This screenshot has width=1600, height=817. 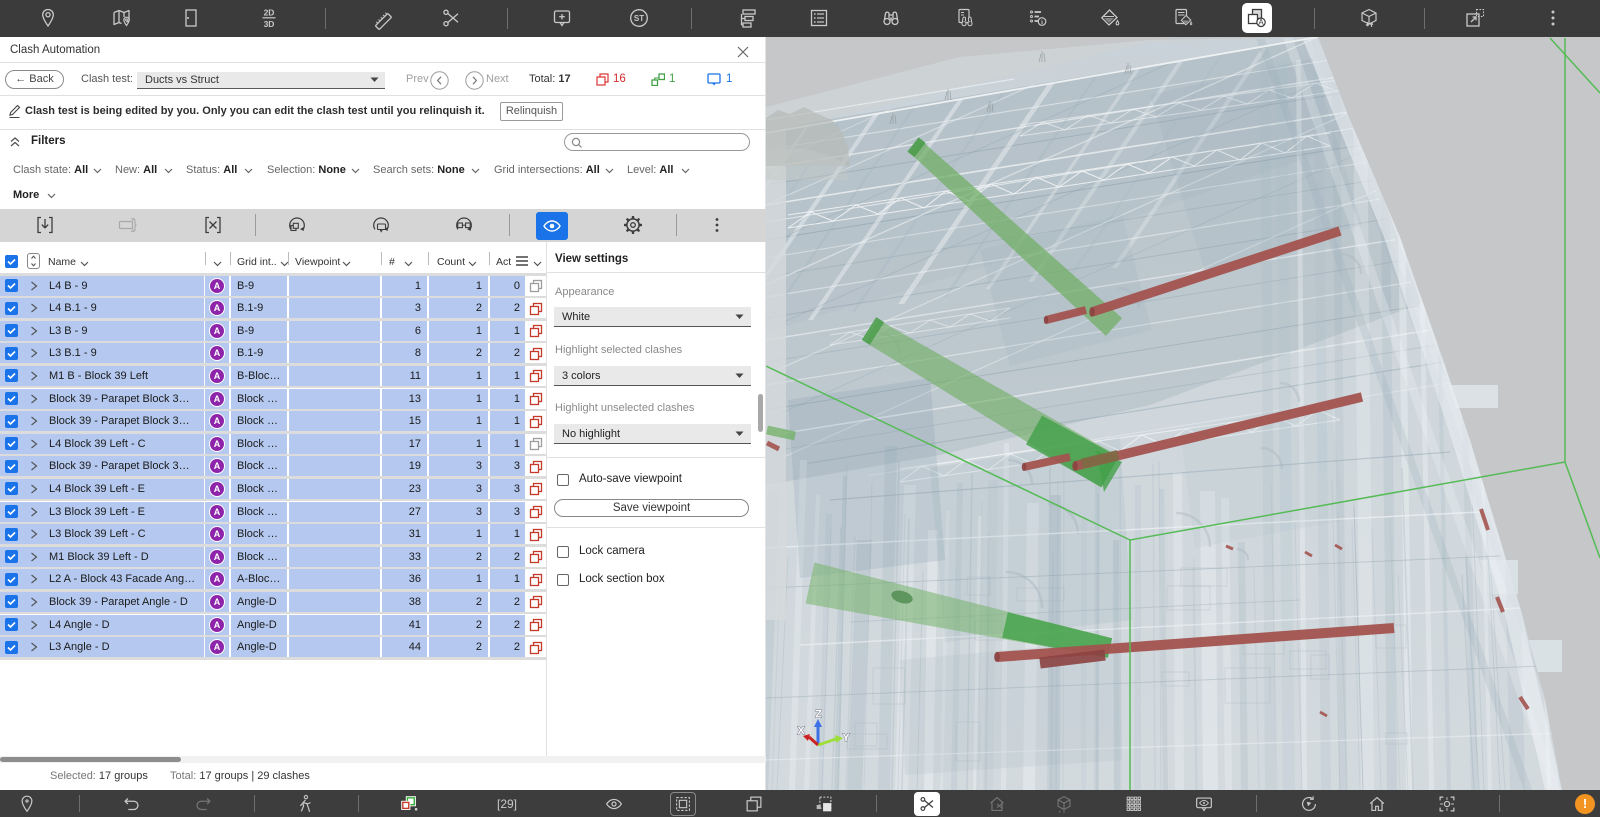 What do you see at coordinates (1042, 22) in the screenshot?
I see `svg-text: i` at bounding box center [1042, 22].